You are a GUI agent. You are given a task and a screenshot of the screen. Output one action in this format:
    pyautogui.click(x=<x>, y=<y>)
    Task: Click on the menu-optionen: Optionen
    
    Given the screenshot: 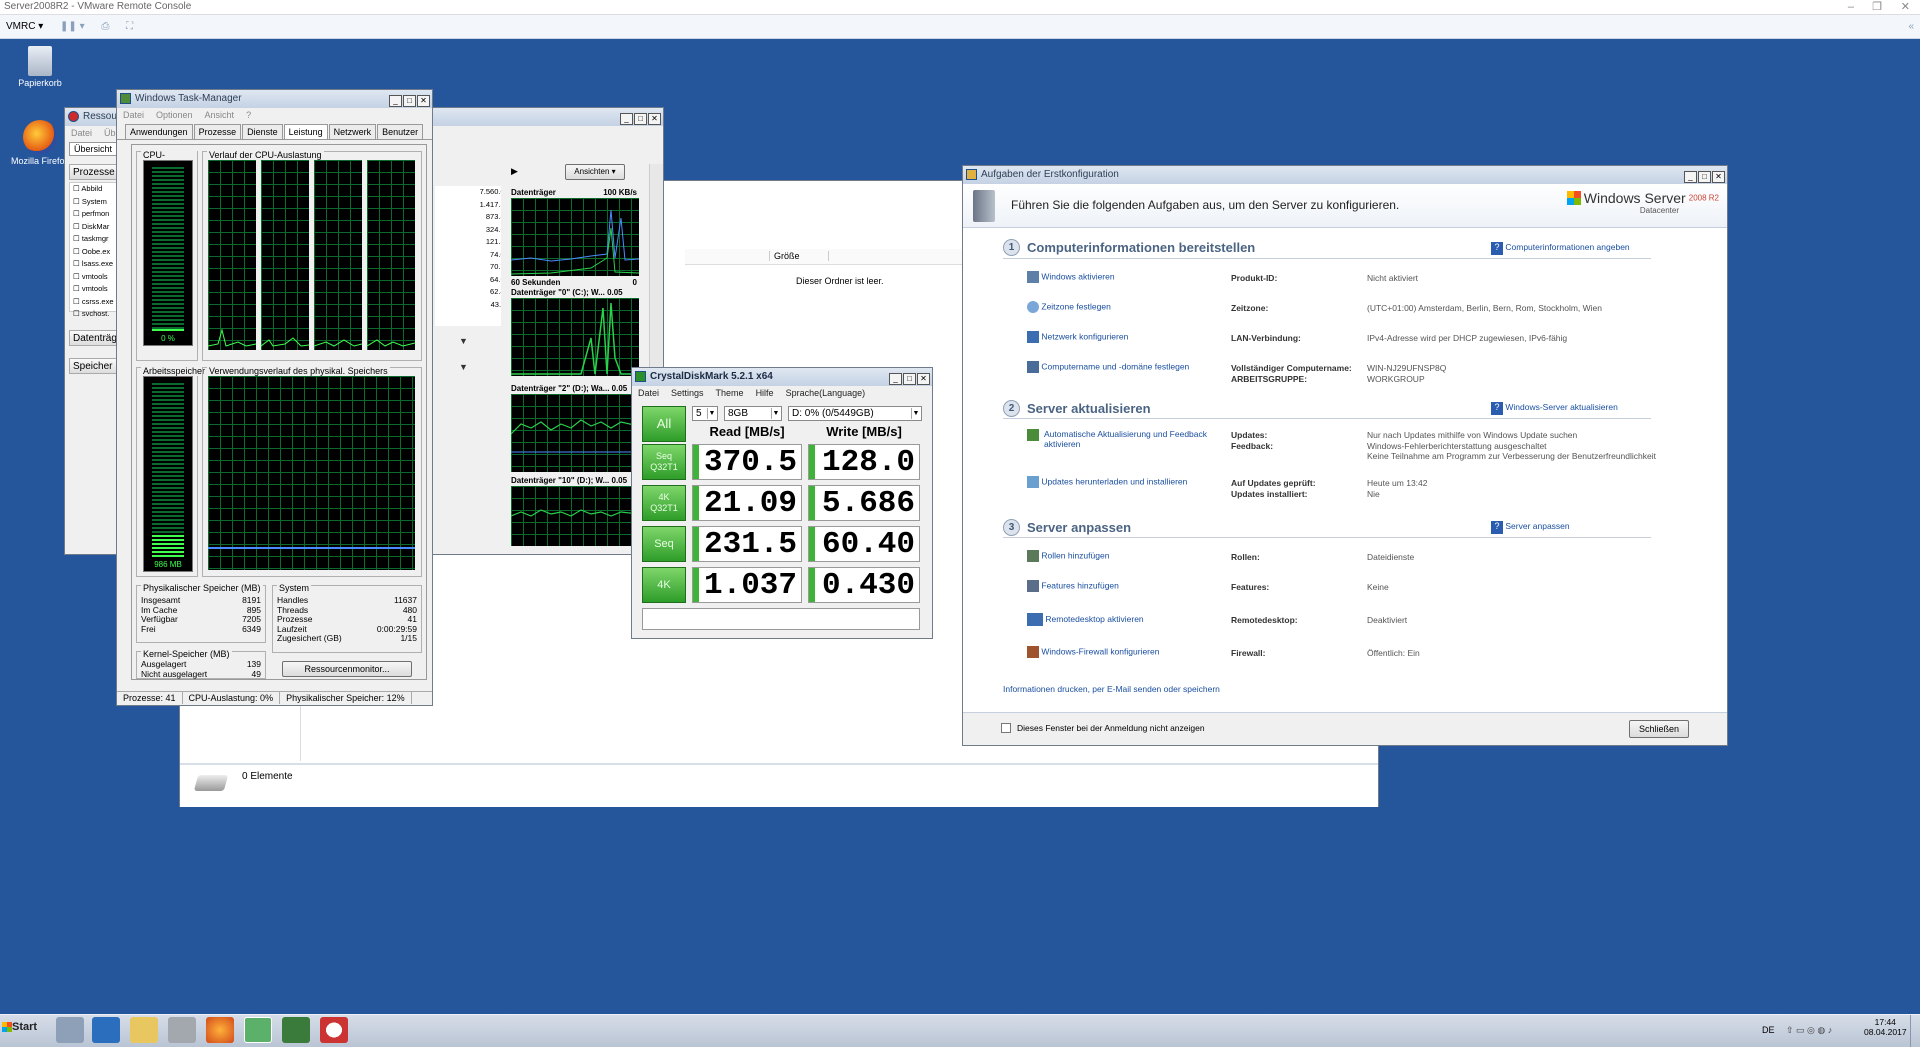 What is the action you would take?
    pyautogui.click(x=174, y=115)
    